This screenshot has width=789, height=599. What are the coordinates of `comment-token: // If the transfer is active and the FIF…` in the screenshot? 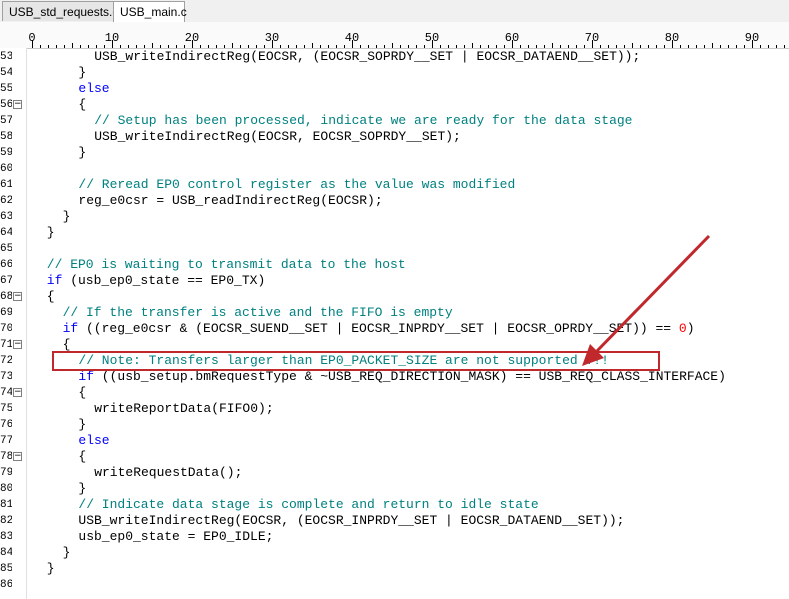 It's located at (257, 312).